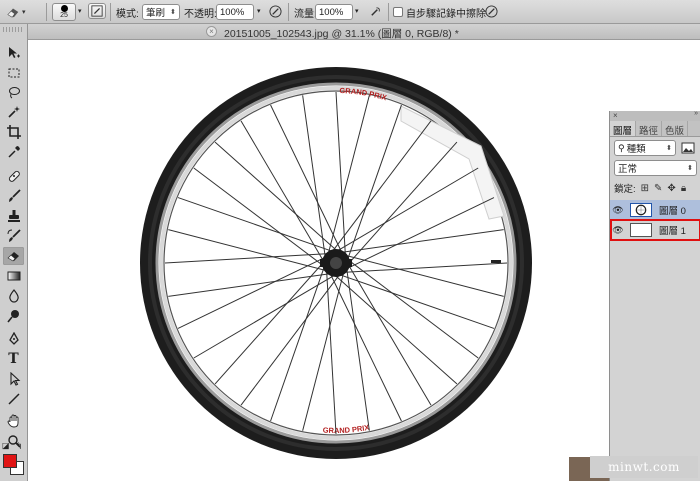 The width and height of the screenshot is (700, 481). I want to click on magic-wand-tool, so click(13, 112).